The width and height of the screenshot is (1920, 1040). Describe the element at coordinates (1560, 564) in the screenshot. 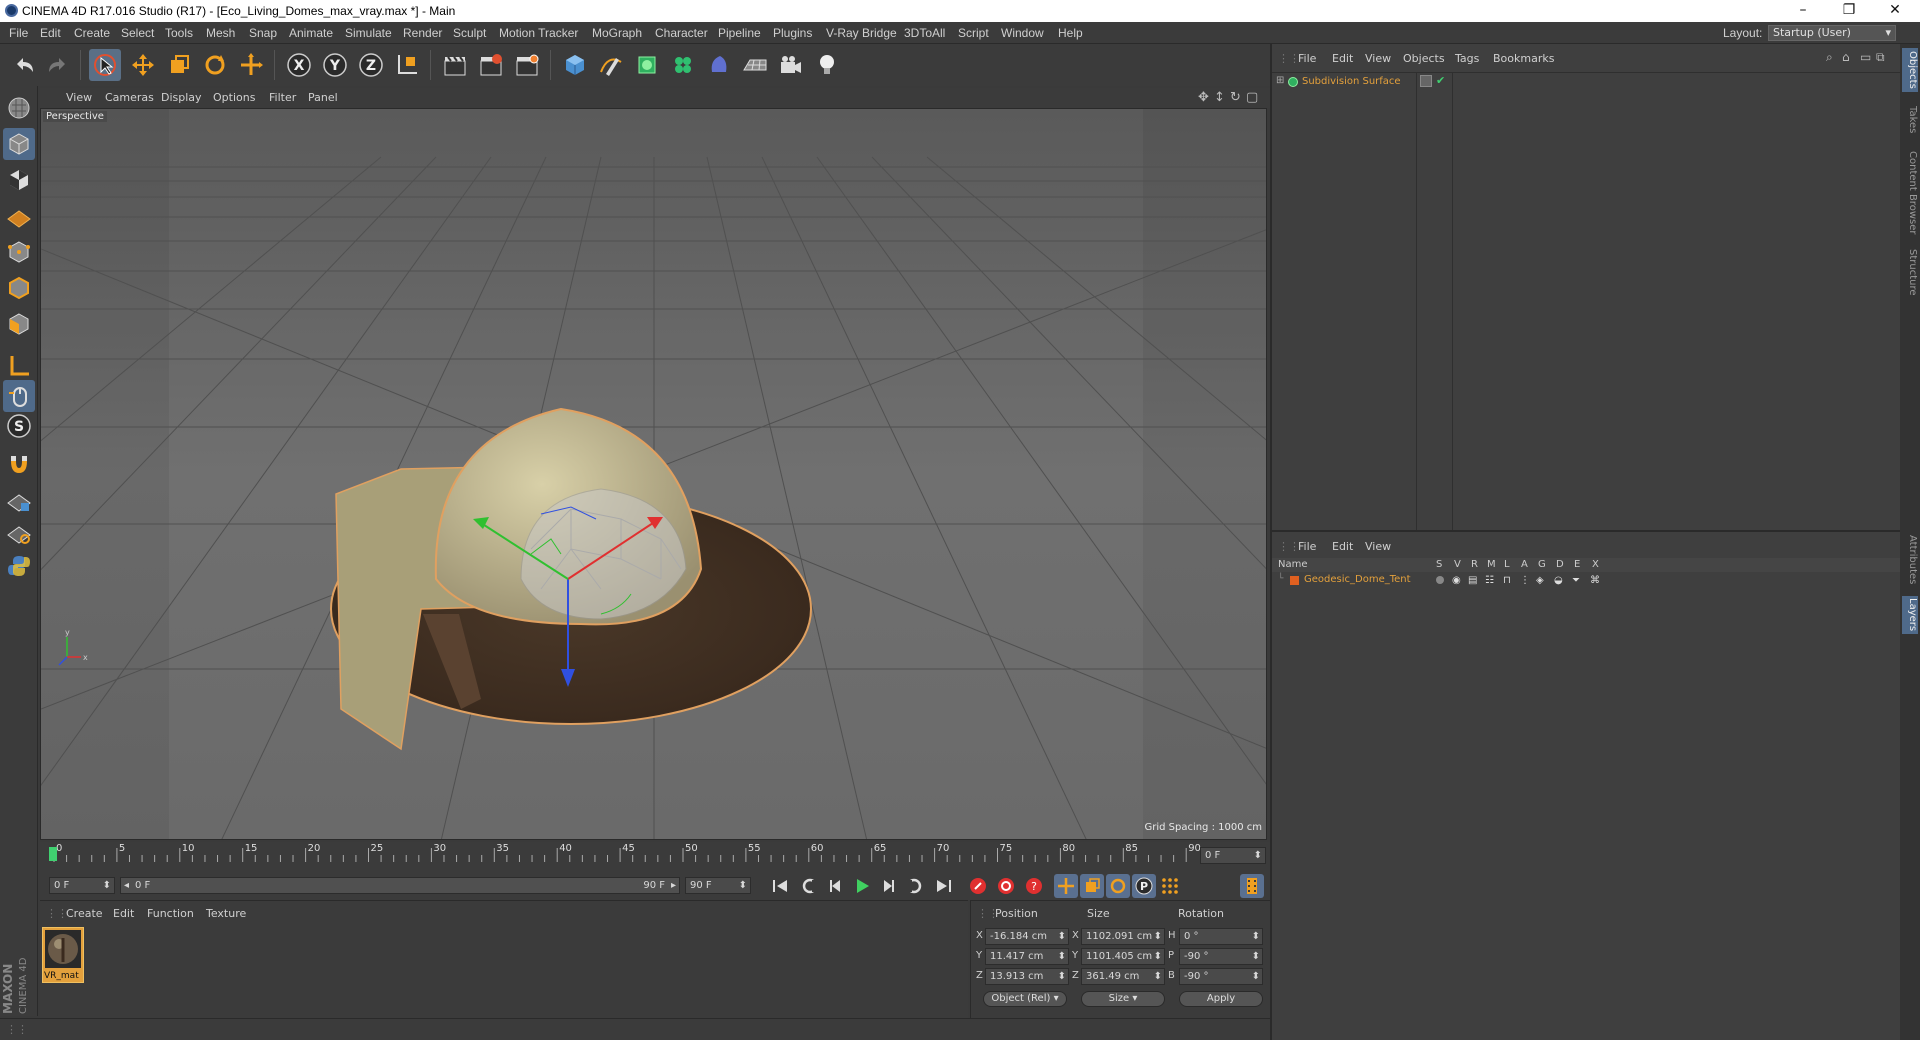

I see `column-deformers: D` at that location.